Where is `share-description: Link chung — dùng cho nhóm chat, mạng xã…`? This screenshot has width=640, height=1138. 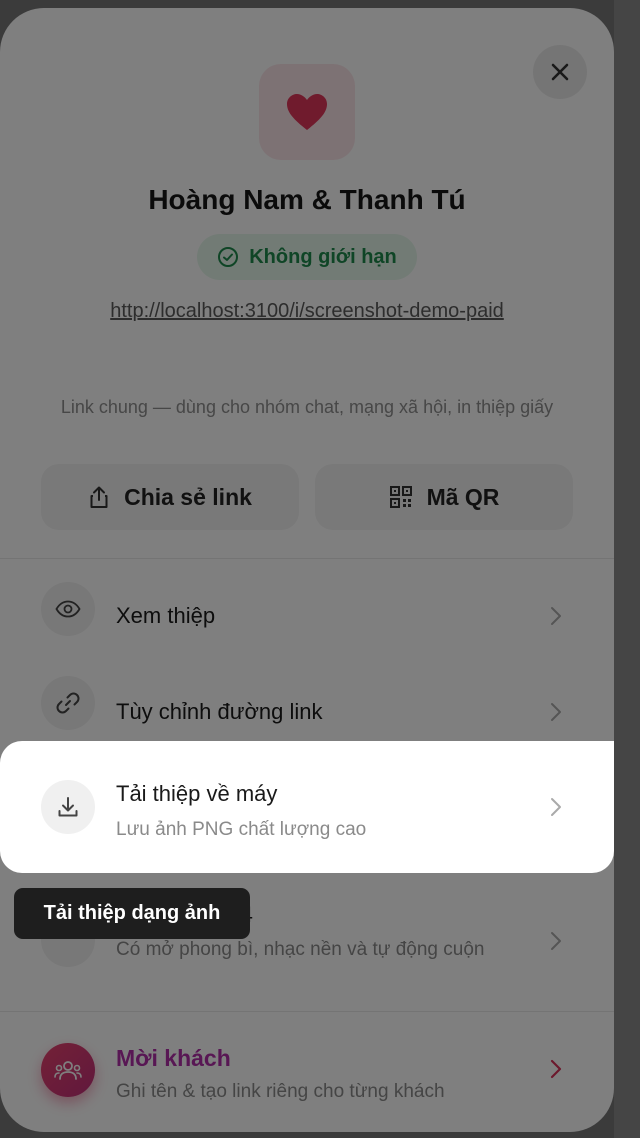 share-description: Link chung — dùng cho nhóm chat, mạng xã… is located at coordinates (307, 407).